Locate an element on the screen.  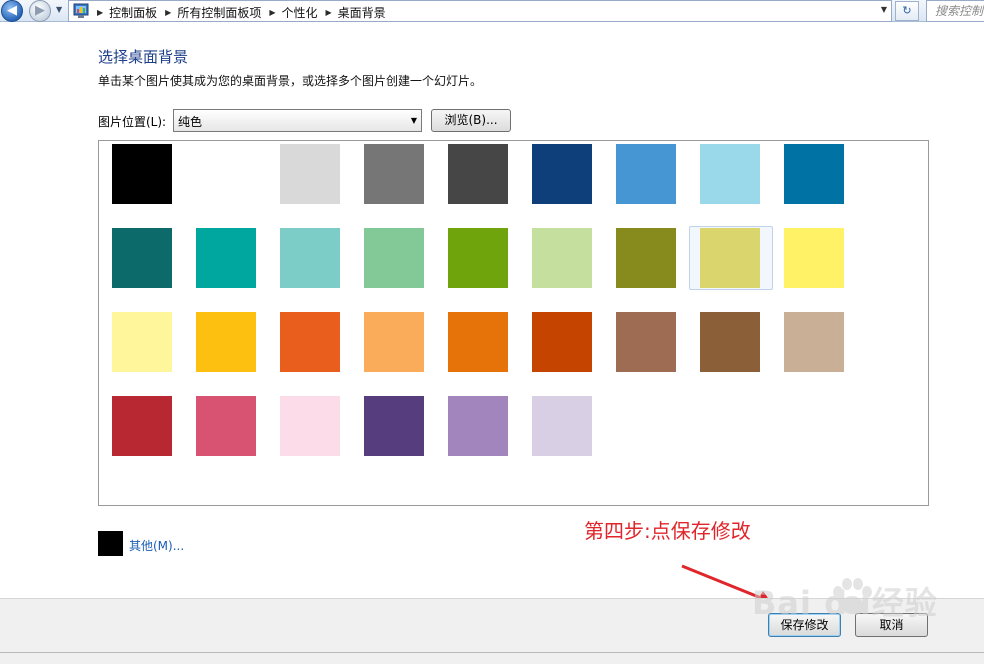
chevron-down-icon: ▼ is located at coordinates (413, 120).